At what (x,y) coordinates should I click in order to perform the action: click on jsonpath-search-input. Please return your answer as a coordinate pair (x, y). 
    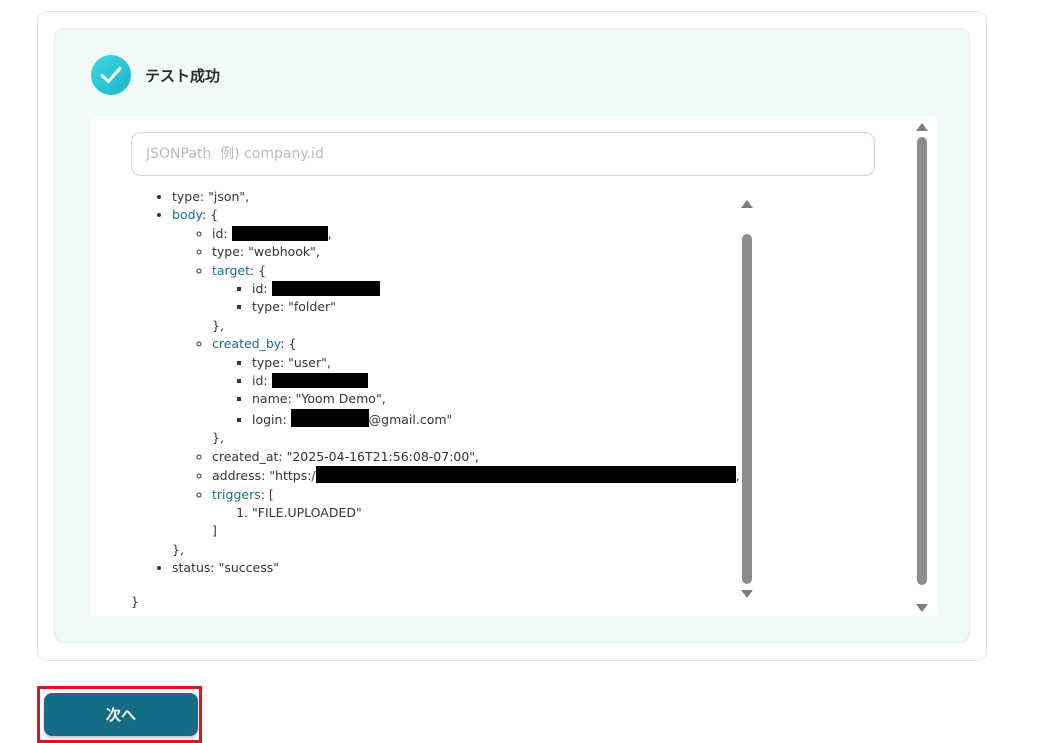
    Looking at the image, I should click on (503, 154).